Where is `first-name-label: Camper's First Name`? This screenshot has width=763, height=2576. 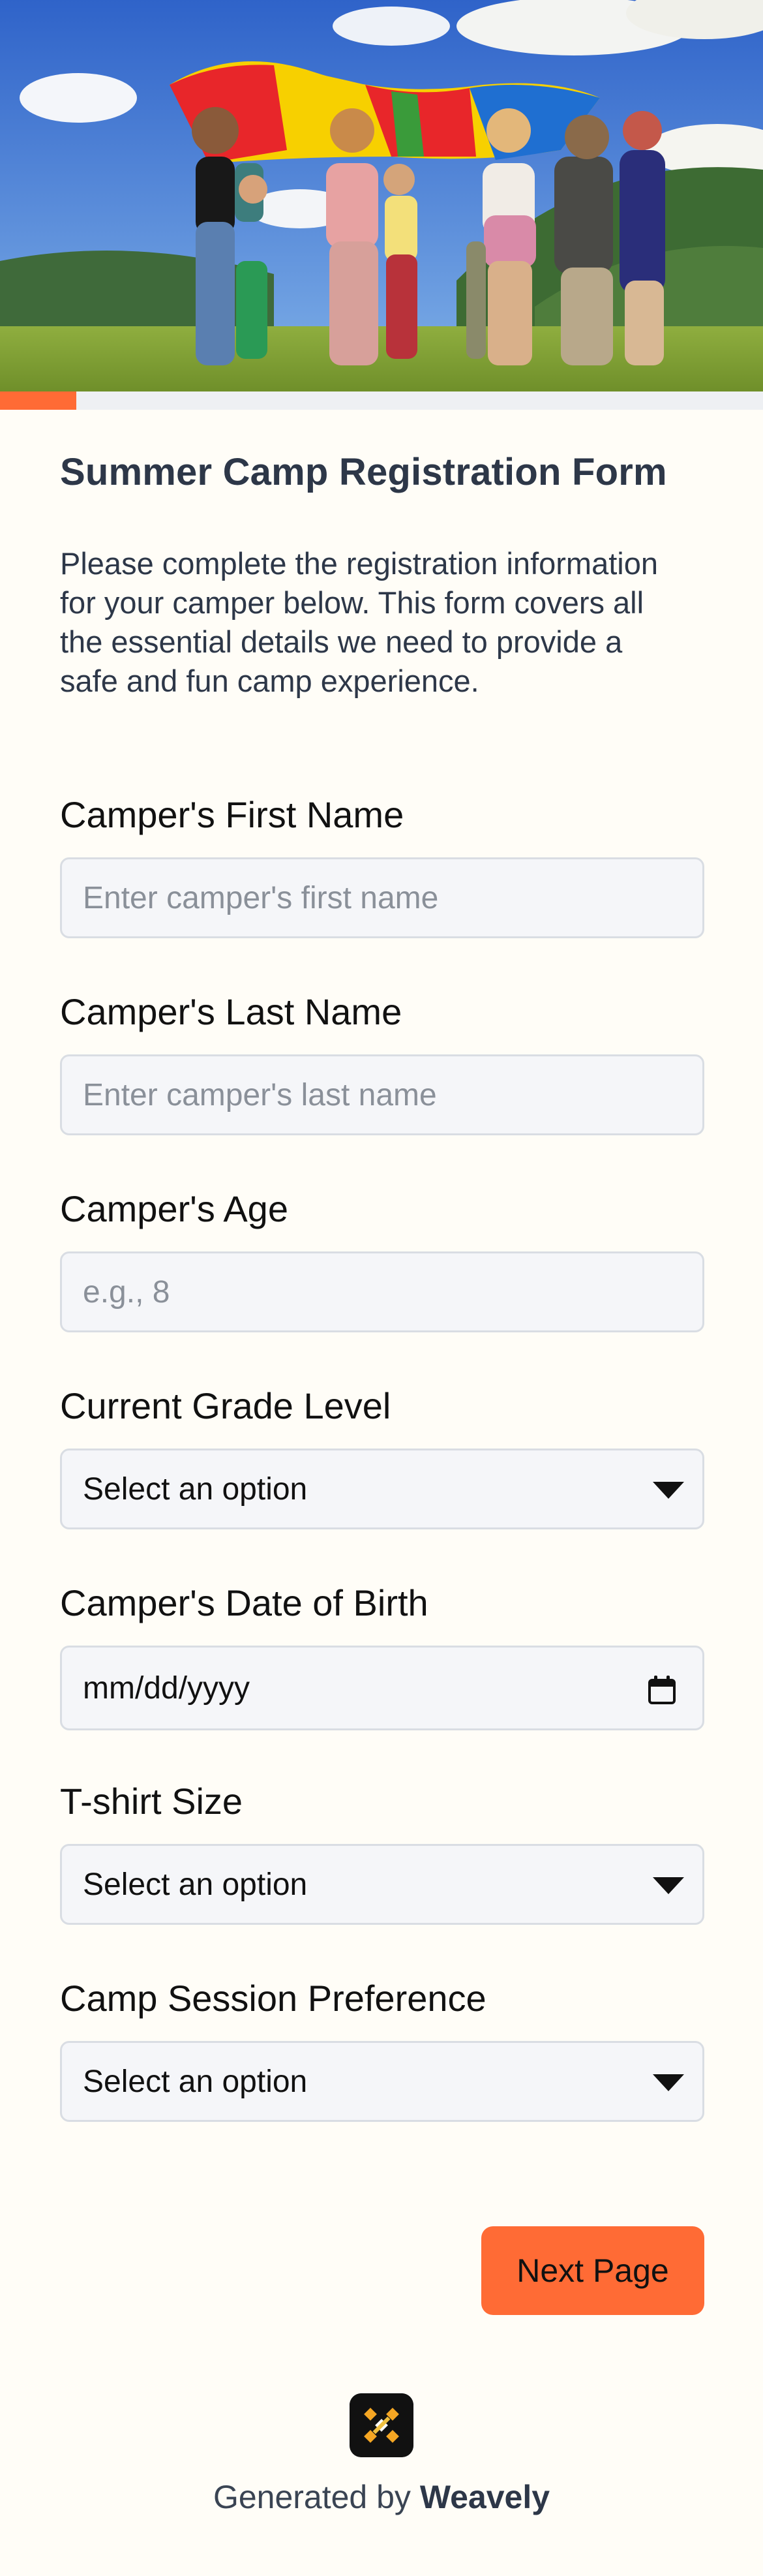 first-name-label: Camper's First Name is located at coordinates (232, 814).